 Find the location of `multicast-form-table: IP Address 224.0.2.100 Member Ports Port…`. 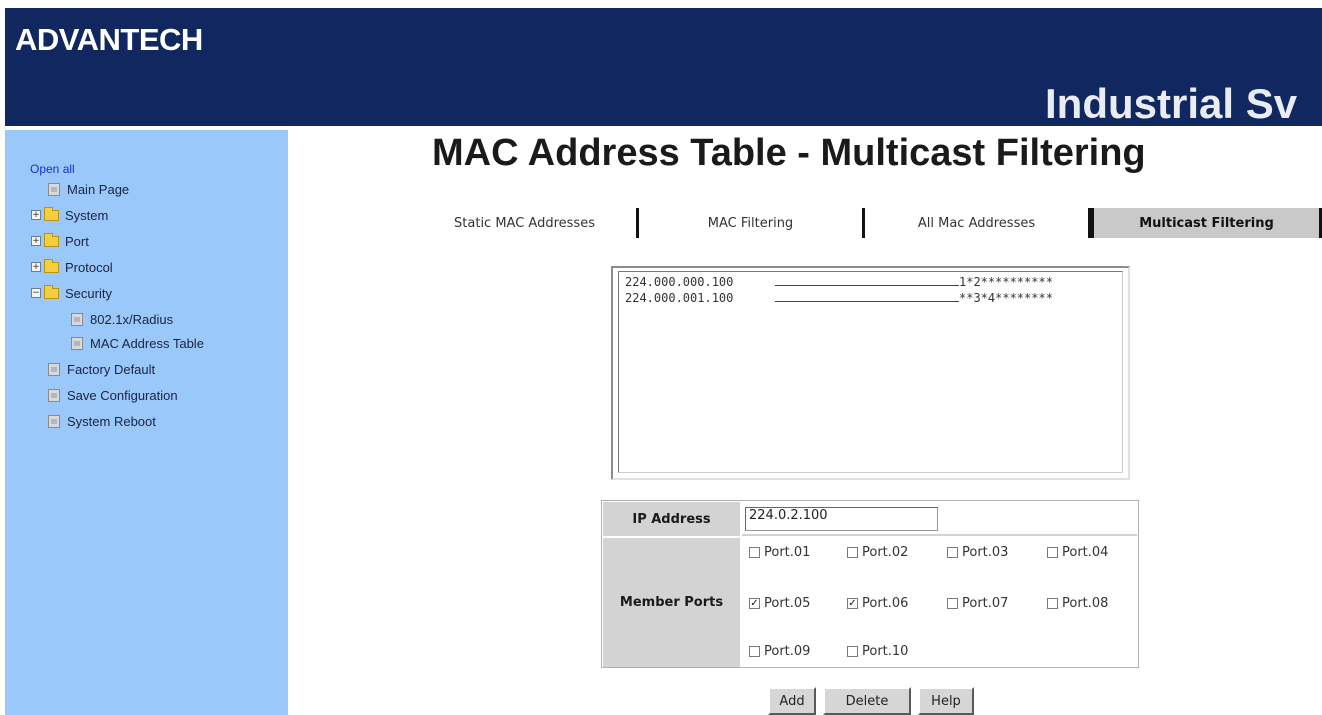

multicast-form-table: IP Address 224.0.2.100 Member Ports Port… is located at coordinates (870, 584).